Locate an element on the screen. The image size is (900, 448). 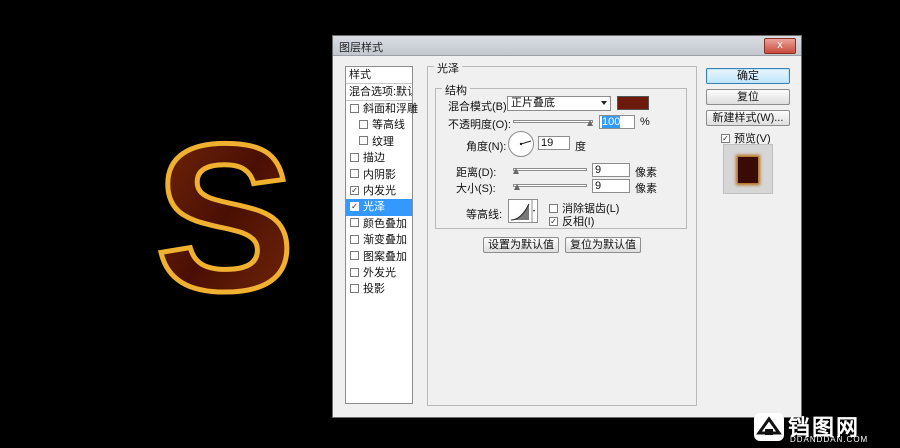
contour-curve-icon is located at coordinates (522, 211).